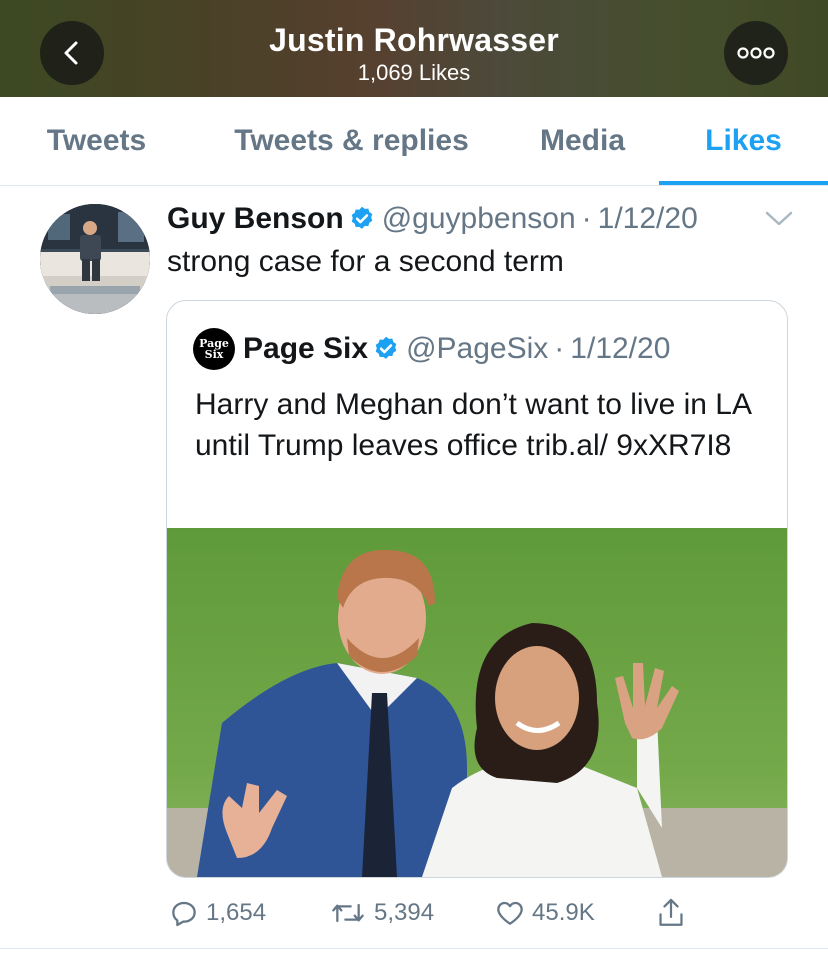  I want to click on quoted-tweet-header: Page Six @PageSix · 1/12/20, so click(456, 349).